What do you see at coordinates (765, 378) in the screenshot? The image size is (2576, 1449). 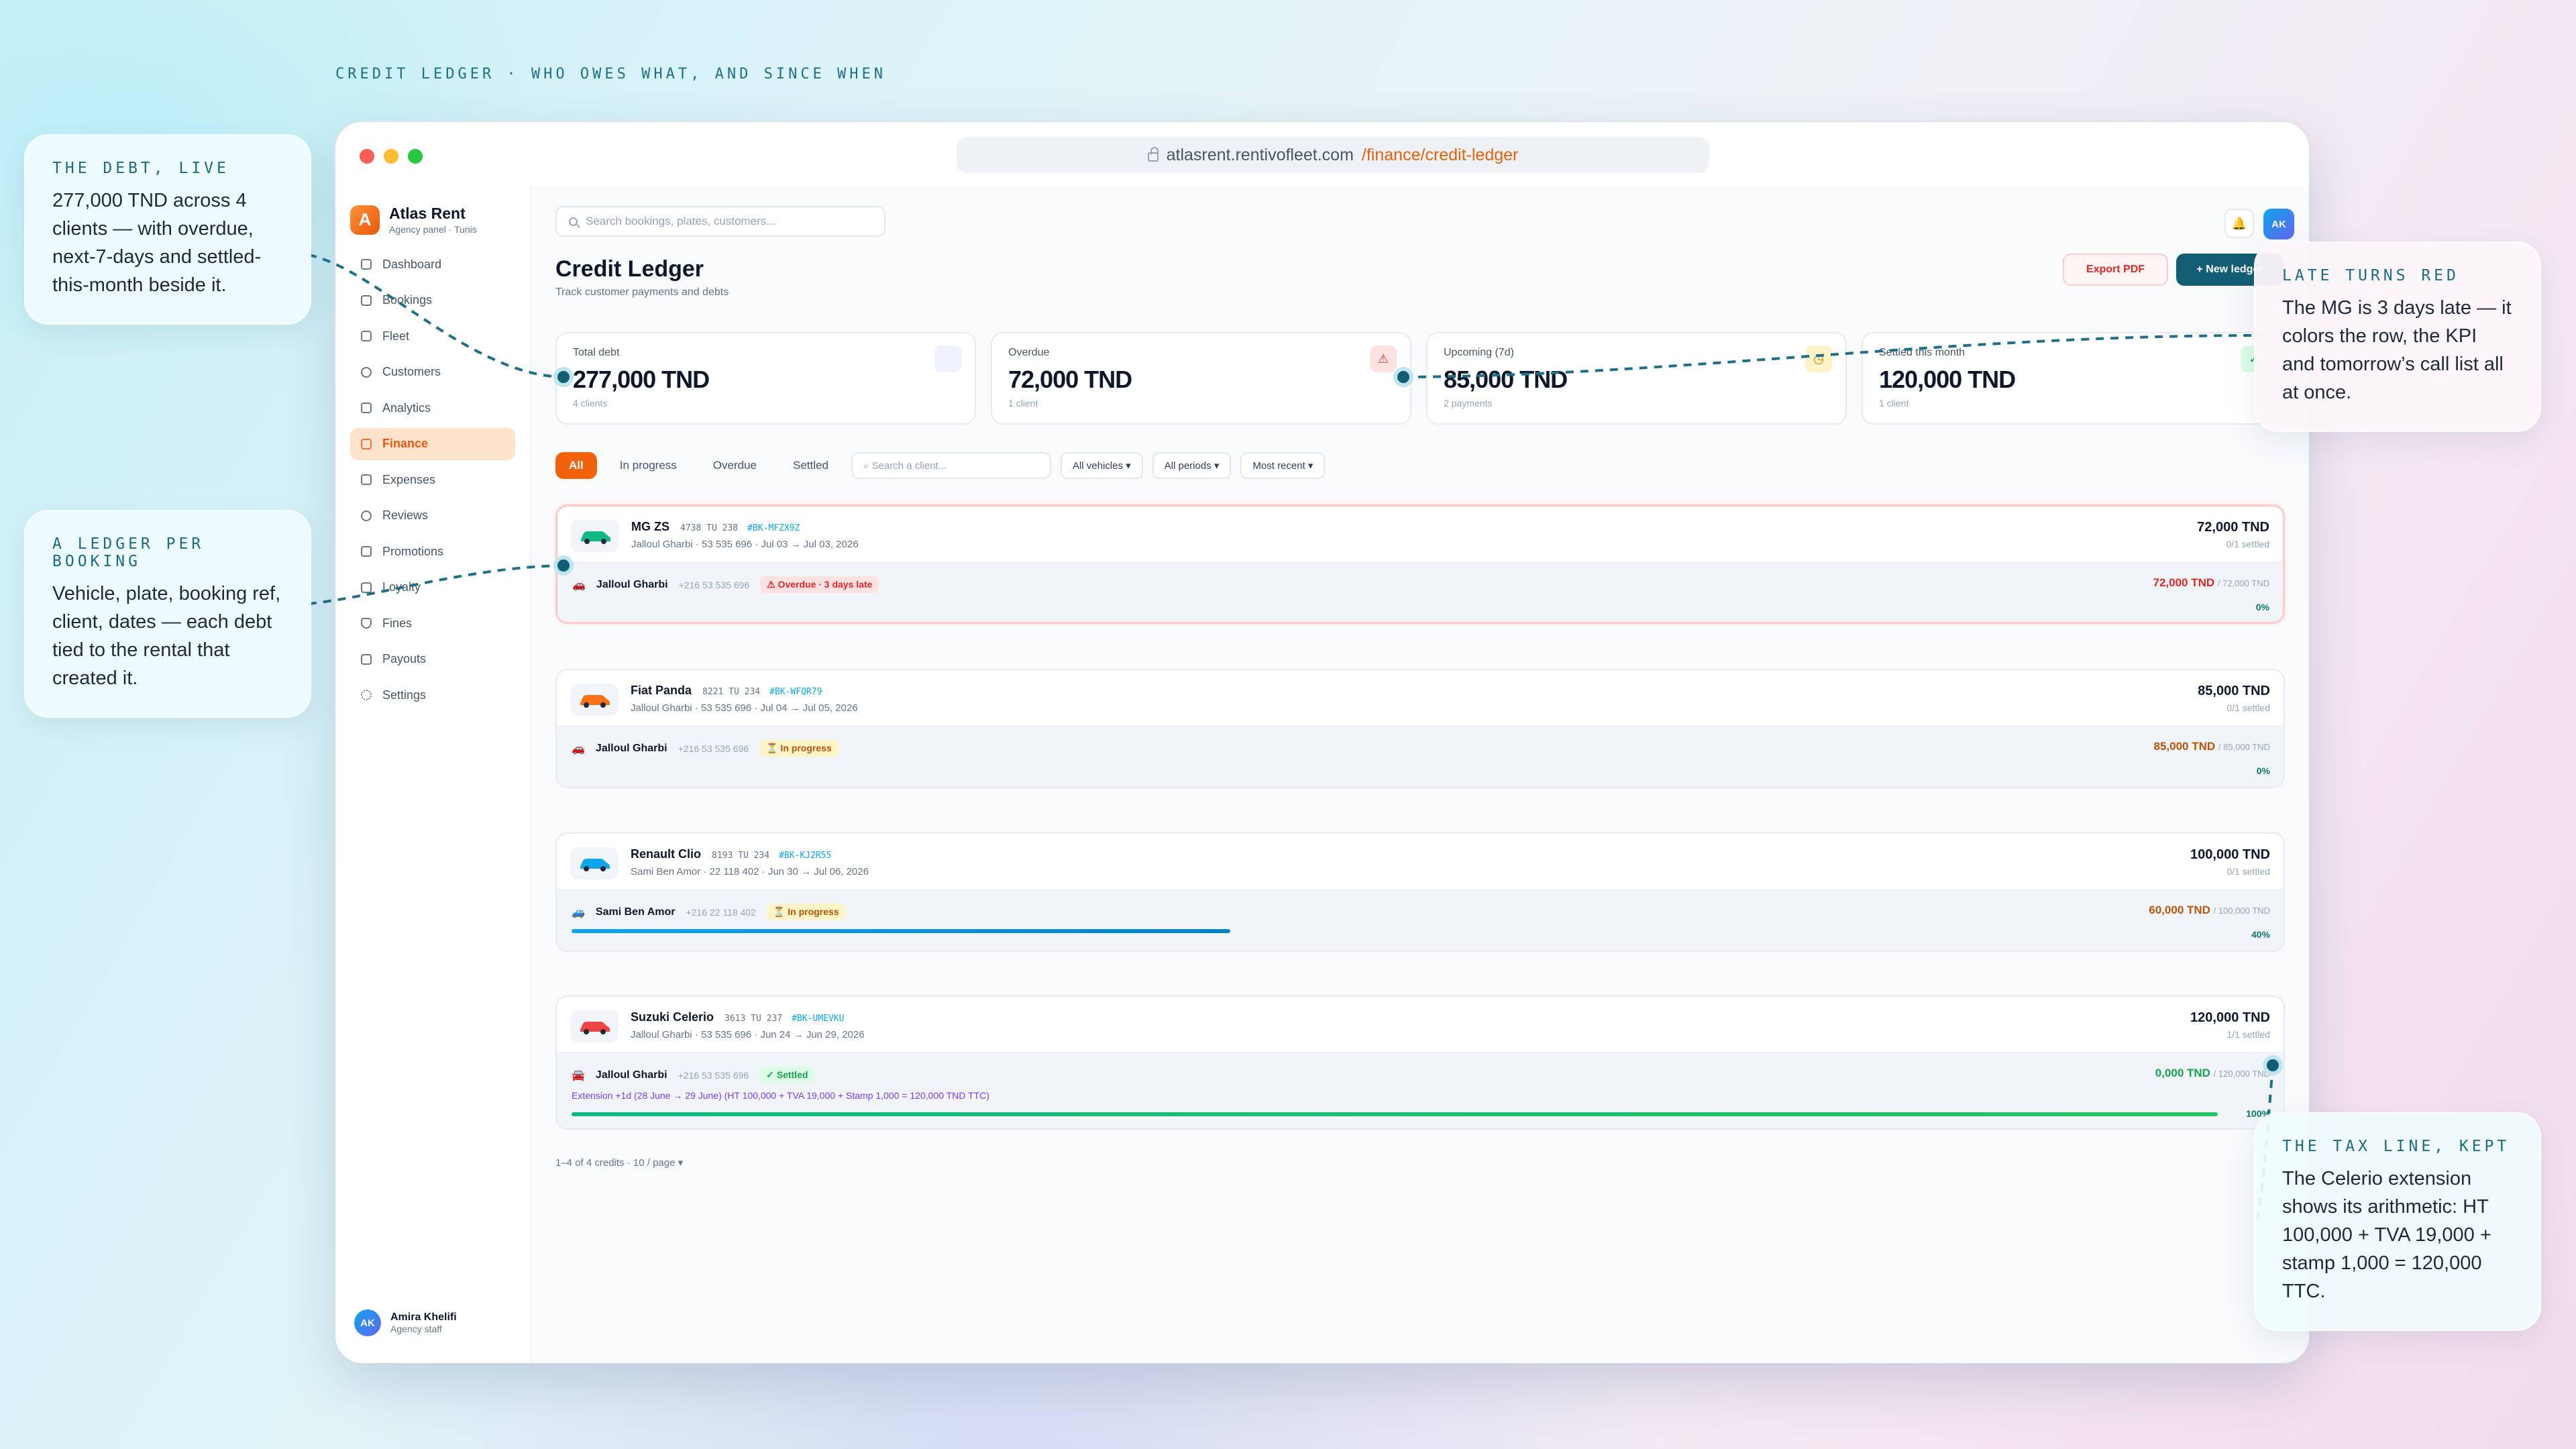 I see `kpi-total-debt: Total debt 277,000 TND 4 clients` at bounding box center [765, 378].